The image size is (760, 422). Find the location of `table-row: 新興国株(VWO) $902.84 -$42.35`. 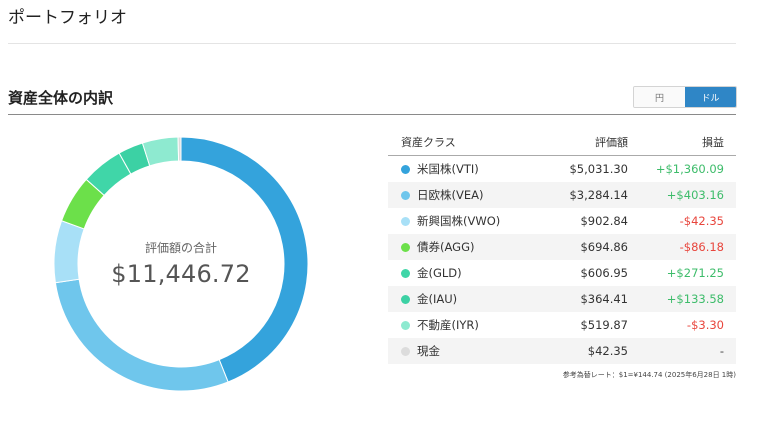

table-row: 新興国株(VWO) $902.84 -$42.35 is located at coordinates (562, 221).